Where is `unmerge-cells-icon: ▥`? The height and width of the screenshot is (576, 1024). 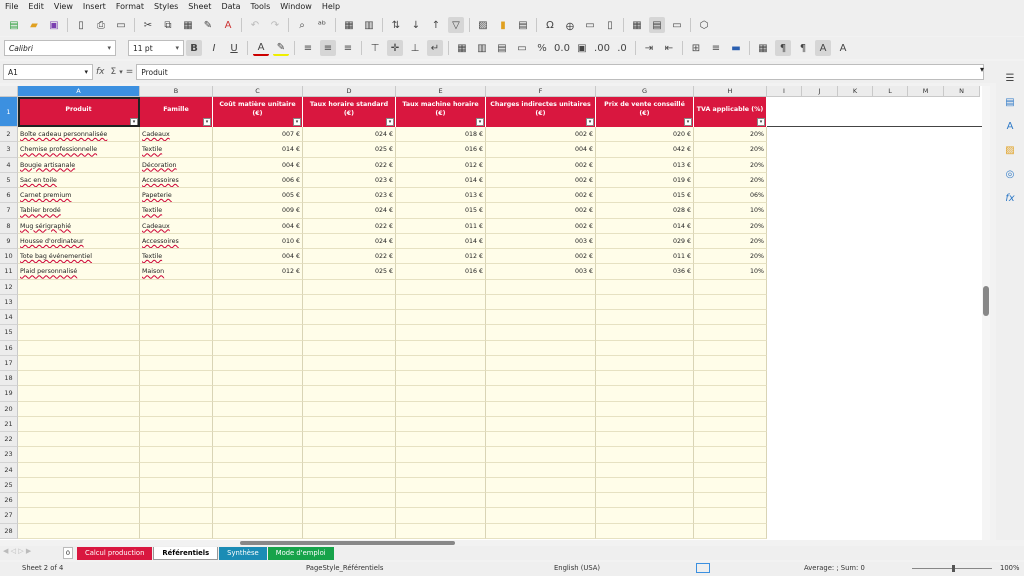
unmerge-cells-icon: ▥ is located at coordinates (482, 48).